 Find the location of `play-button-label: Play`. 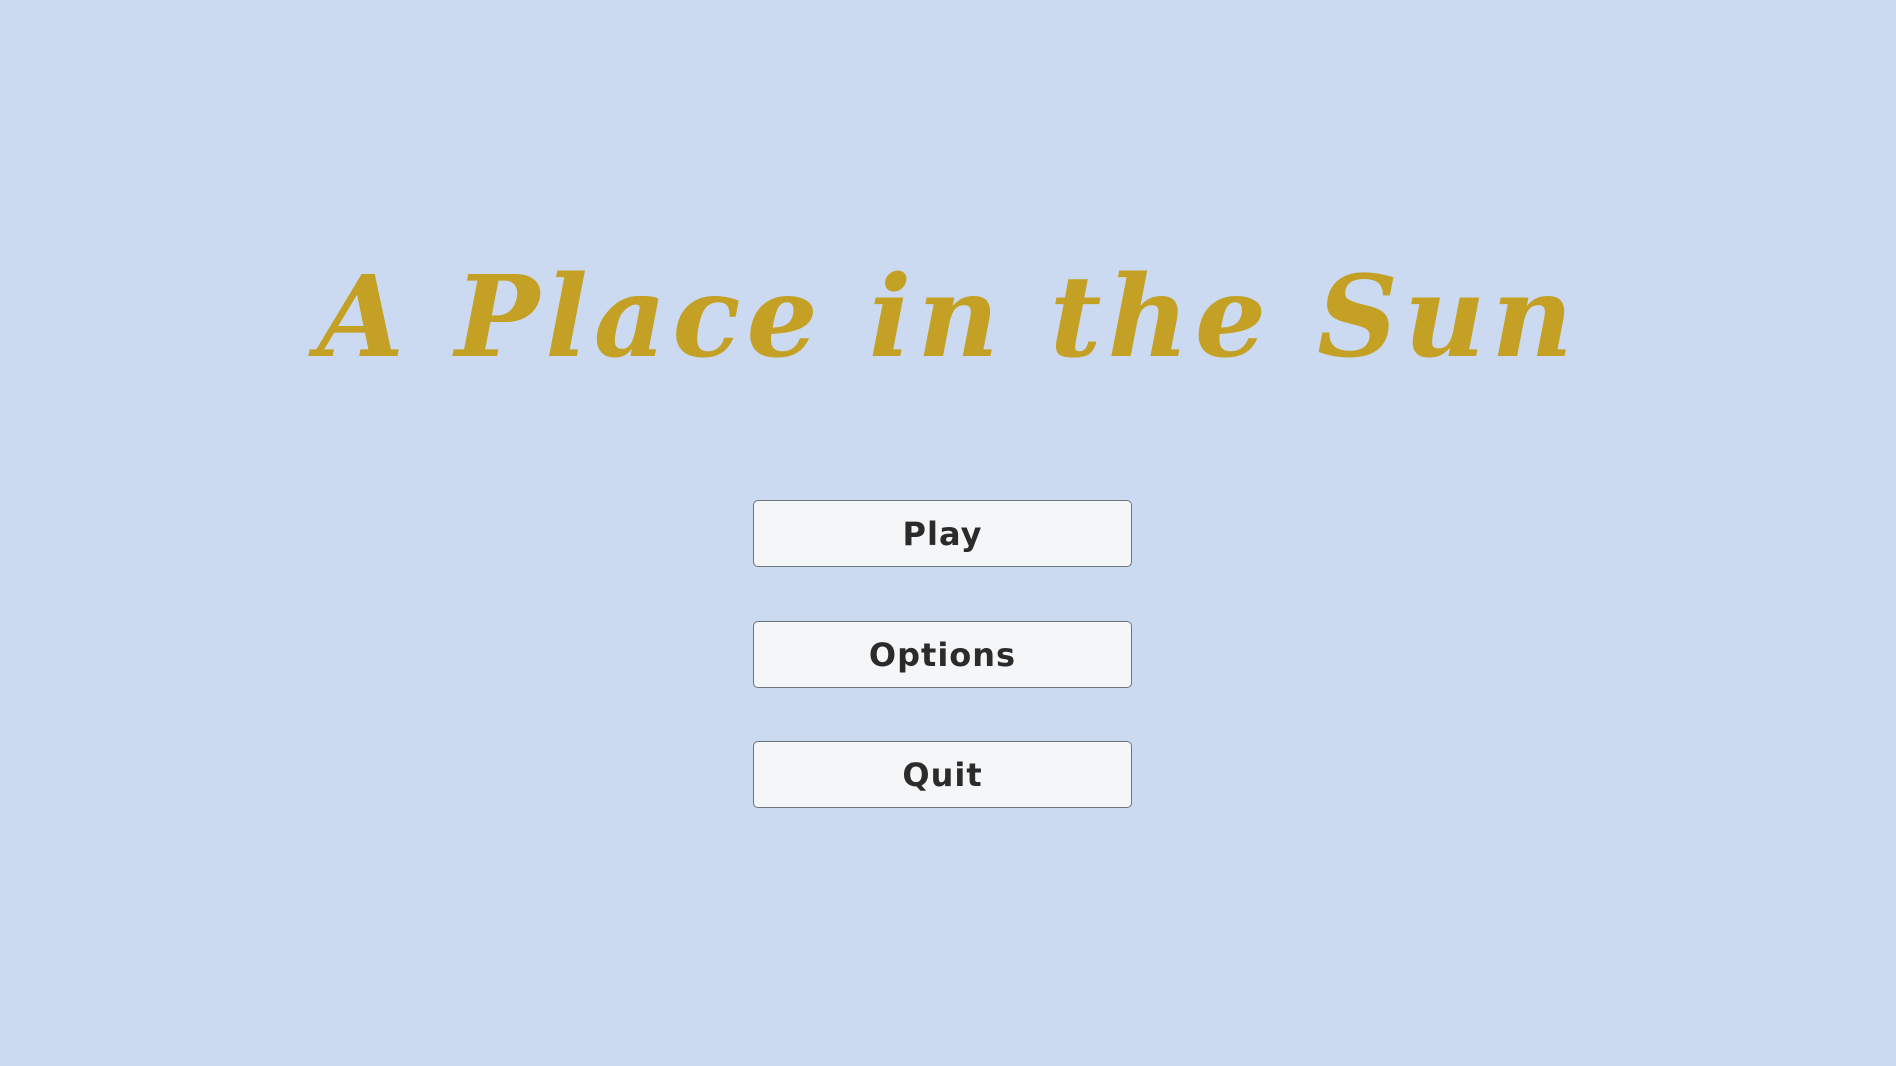

play-button-label: Play is located at coordinates (942, 533).